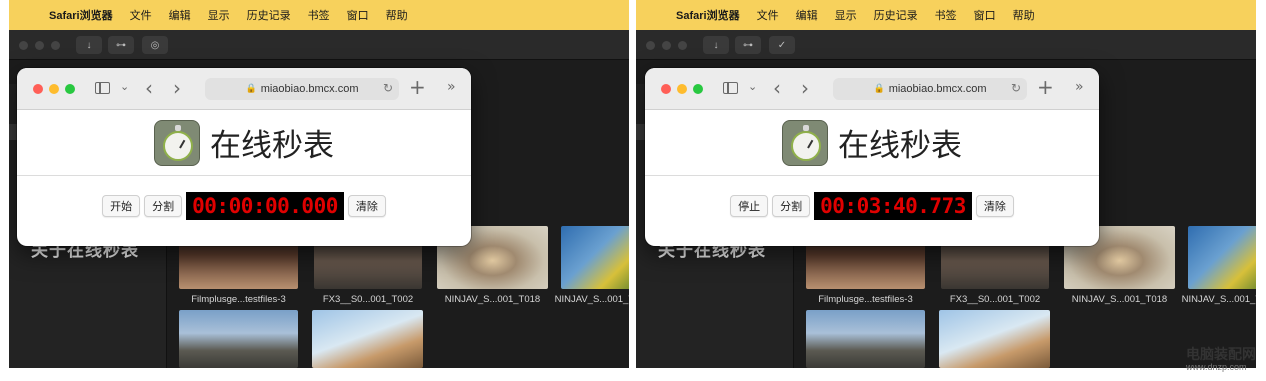 The image size is (1266, 381). Describe the element at coordinates (946, 45) in the screenshot. I see `background-app-toolbar: ↓ ⊶ ✓` at that location.